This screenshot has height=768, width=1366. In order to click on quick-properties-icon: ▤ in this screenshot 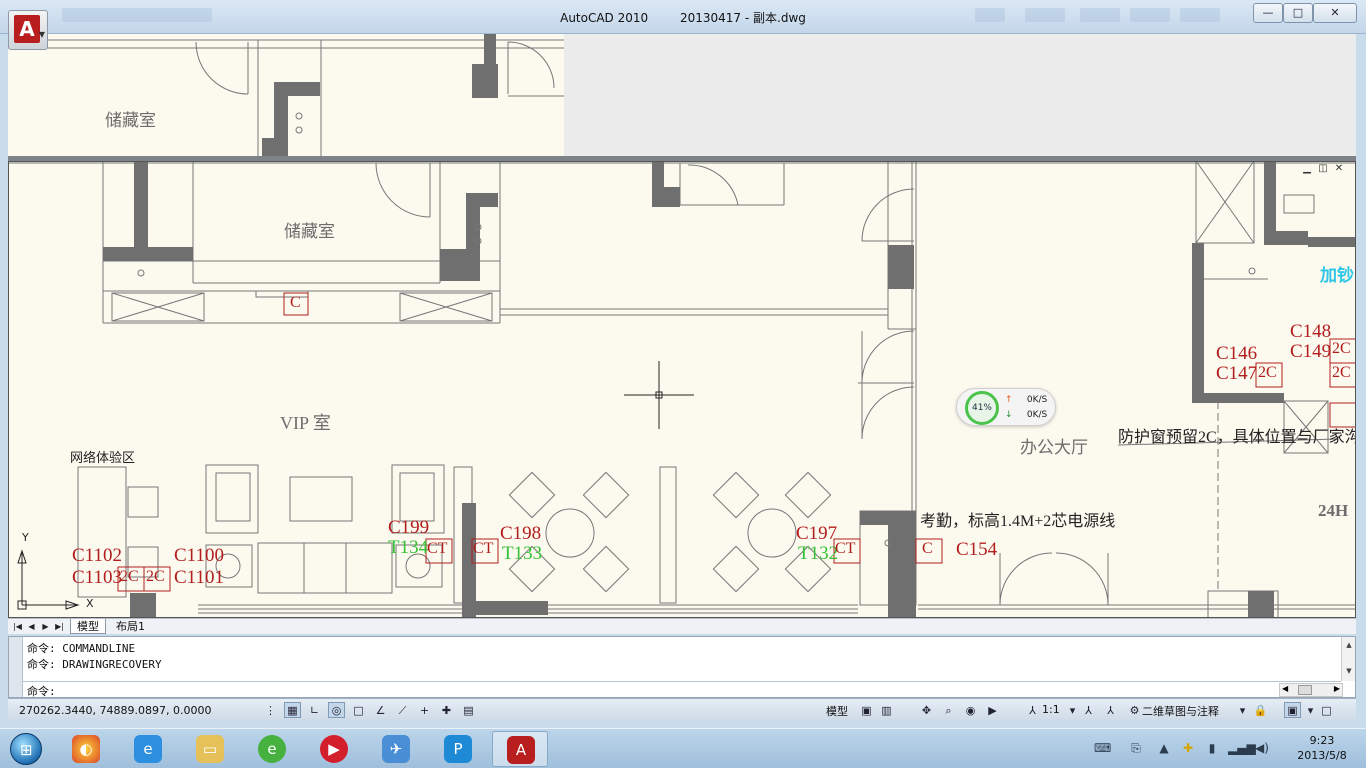, I will do `click(468, 710)`.